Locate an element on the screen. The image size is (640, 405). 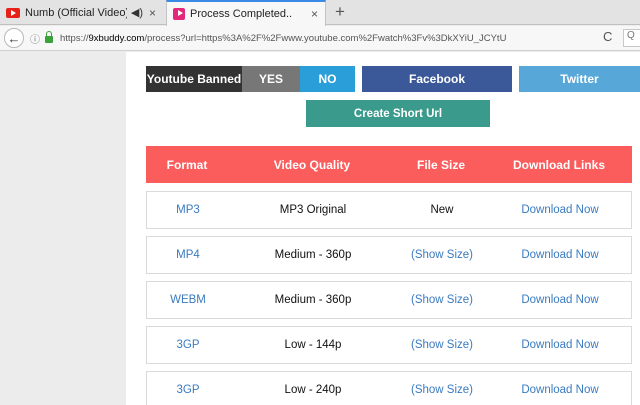
tab-youtube: Numb (Official Video) ... ◀) × is located at coordinates (81, 12).